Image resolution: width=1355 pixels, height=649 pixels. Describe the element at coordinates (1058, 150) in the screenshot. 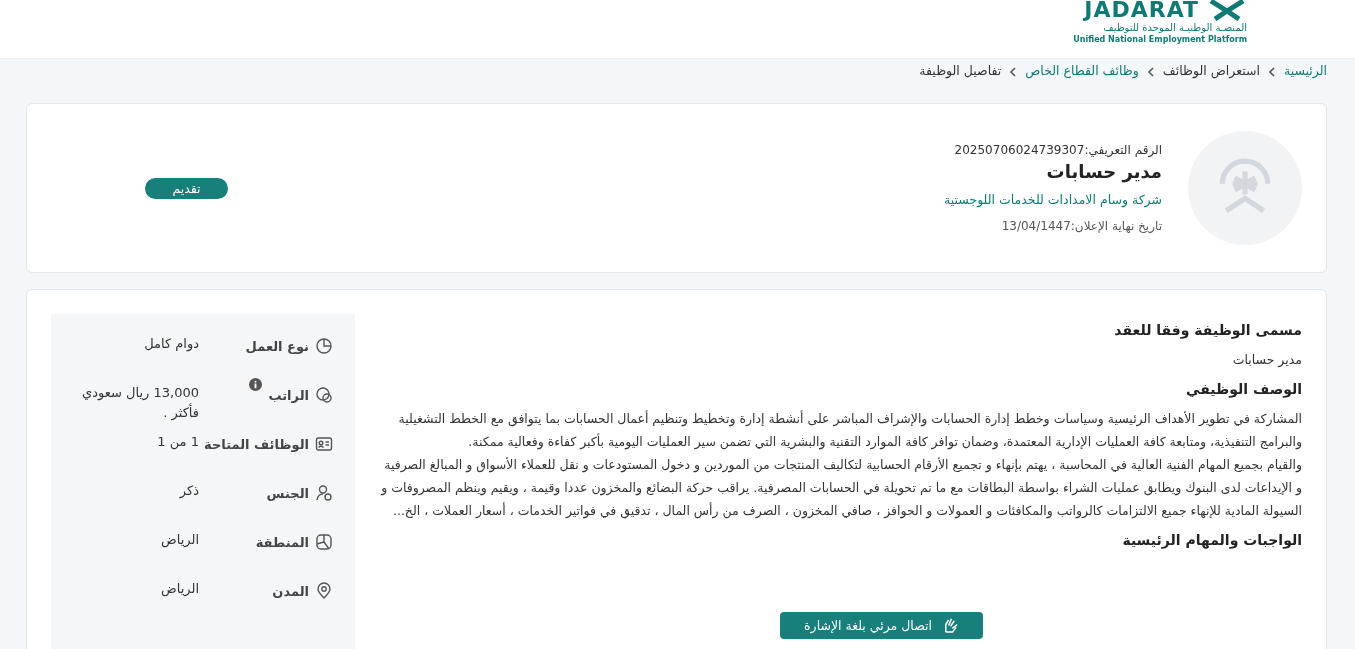

I see `job-id: الرقم التعريفي:20250706024739307` at that location.